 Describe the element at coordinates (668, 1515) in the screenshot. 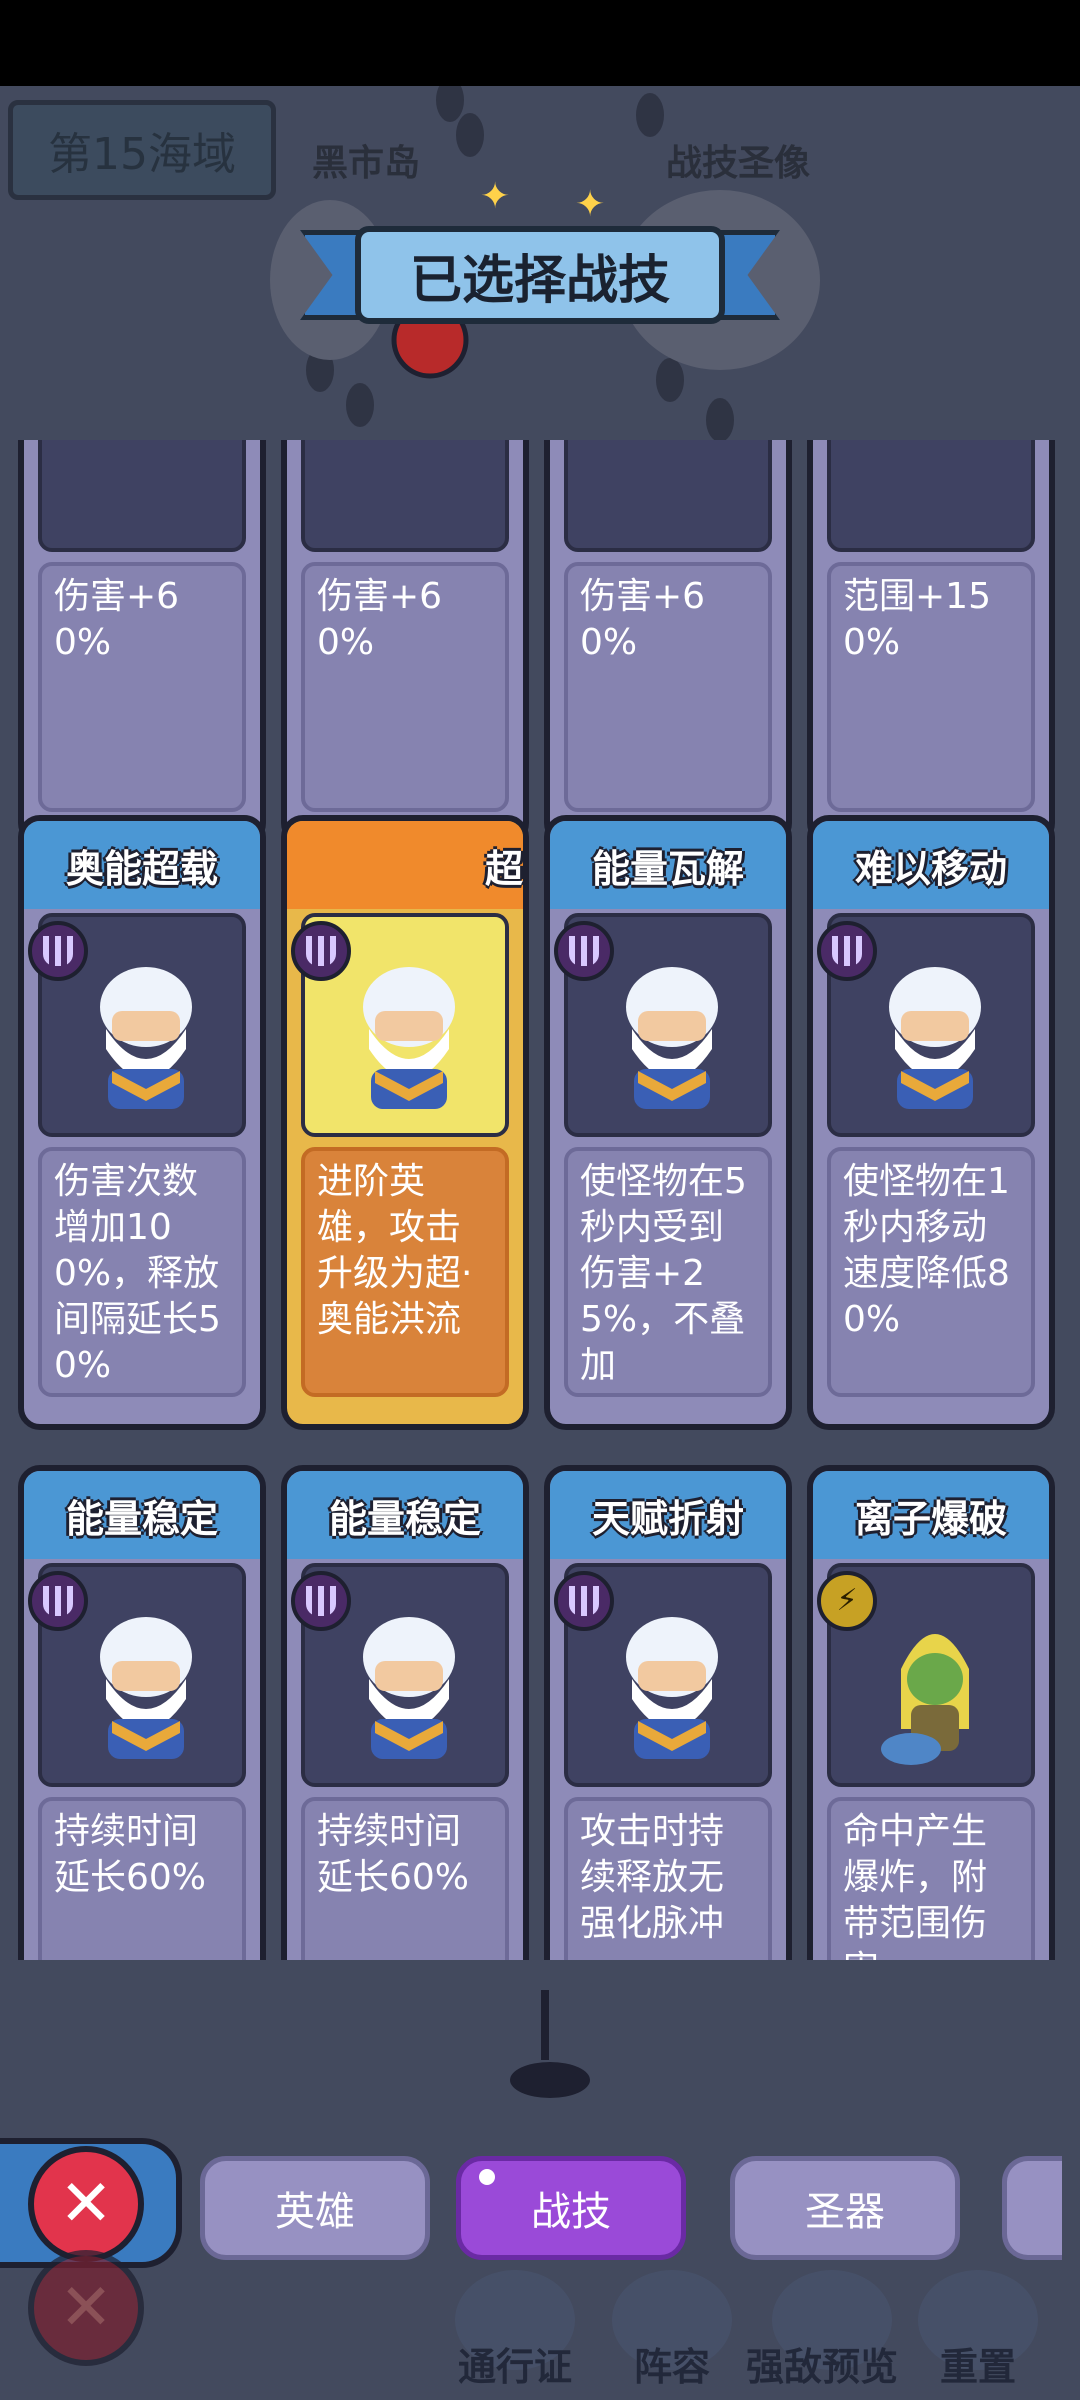

I see `skill-title: 天赋折射` at that location.